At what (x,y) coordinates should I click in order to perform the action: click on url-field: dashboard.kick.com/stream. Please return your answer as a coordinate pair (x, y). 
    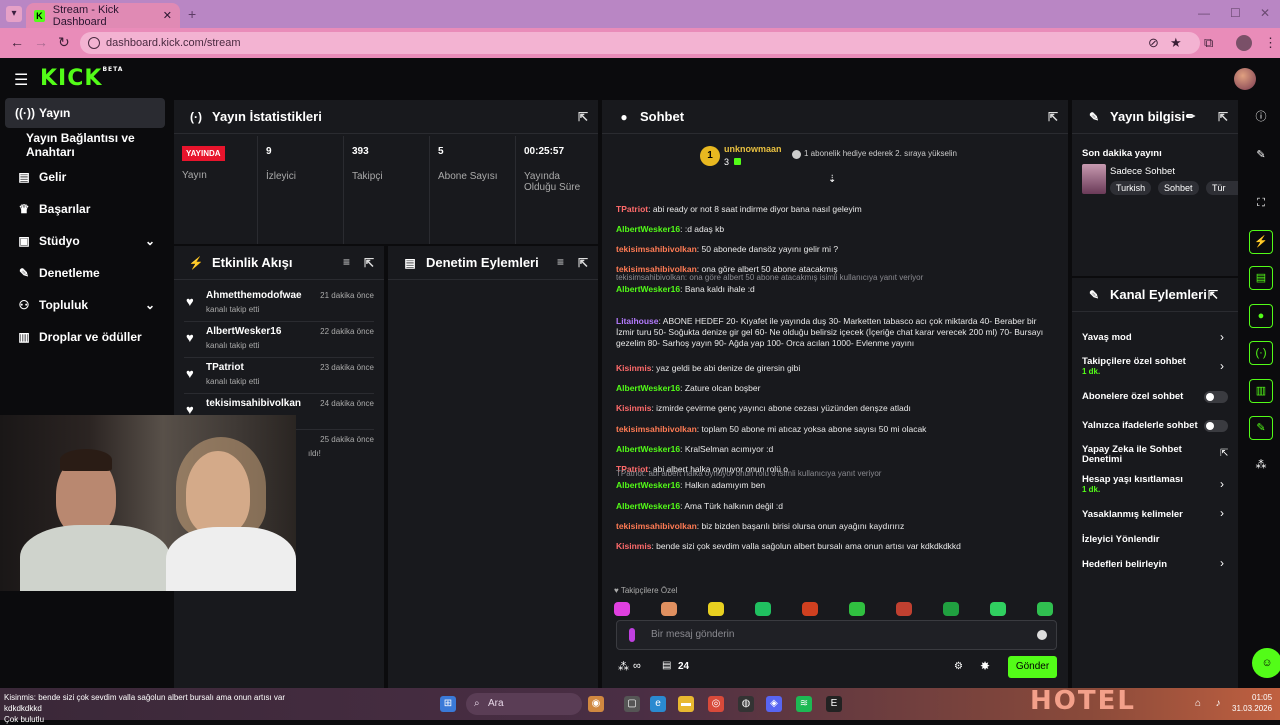
    Looking at the image, I should click on (640, 43).